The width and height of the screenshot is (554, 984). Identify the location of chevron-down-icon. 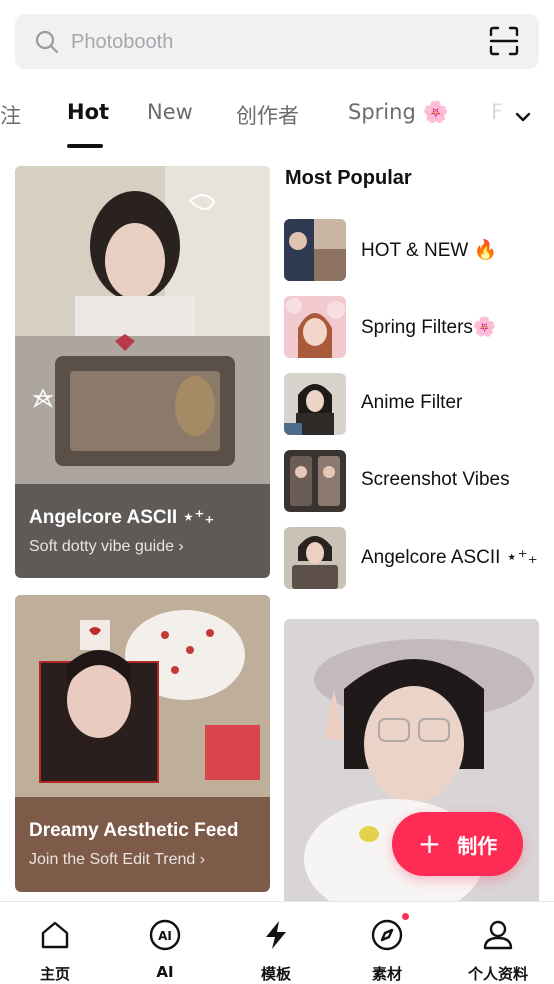
(523, 117).